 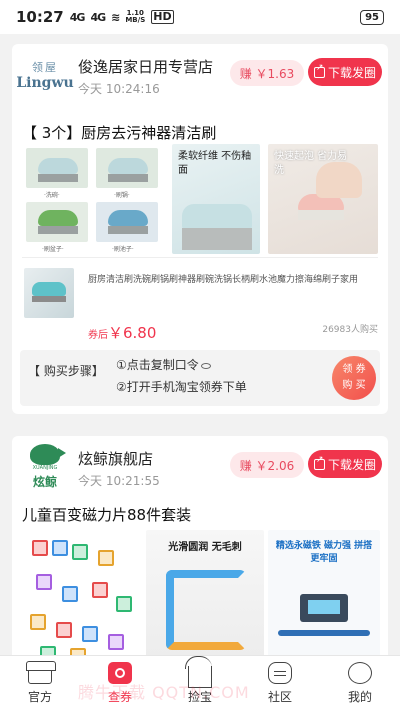 I want to click on status-bar: 10:27 4G 4G ≋ 1.10 MB/S HD 95, so click(x=200, y=17).